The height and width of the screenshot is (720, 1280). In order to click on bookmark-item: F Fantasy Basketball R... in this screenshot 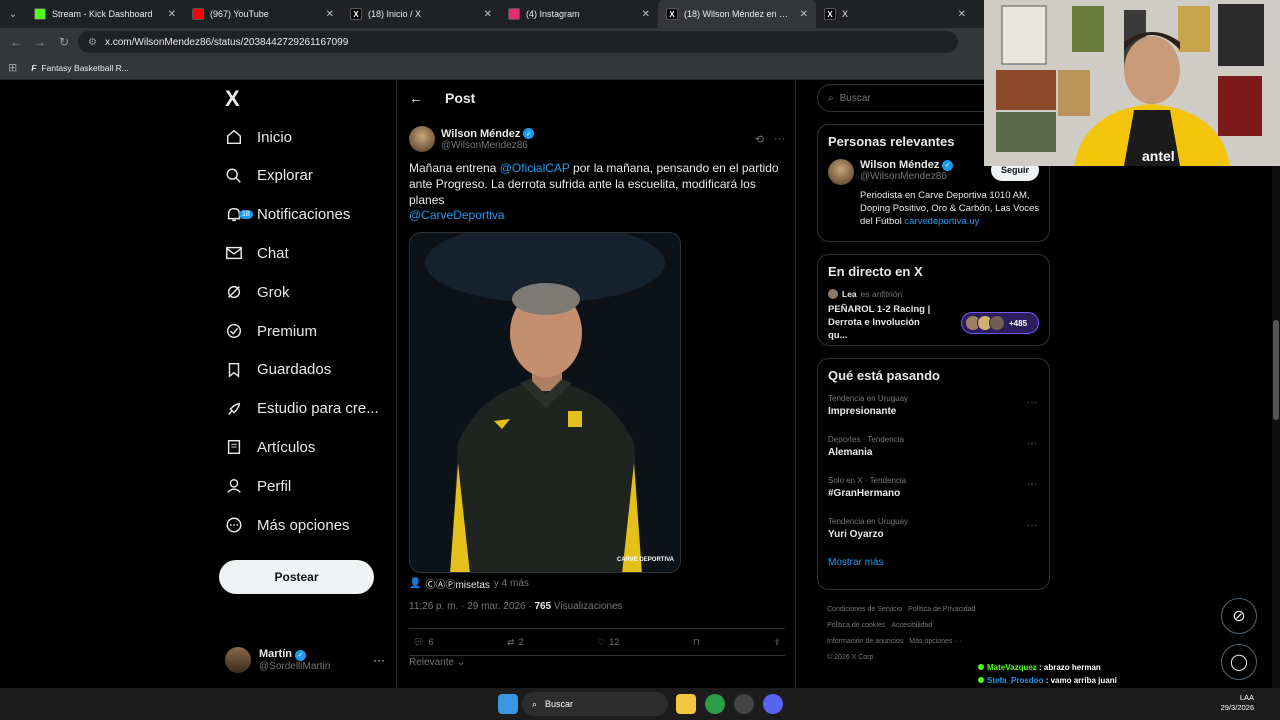, I will do `click(80, 68)`.